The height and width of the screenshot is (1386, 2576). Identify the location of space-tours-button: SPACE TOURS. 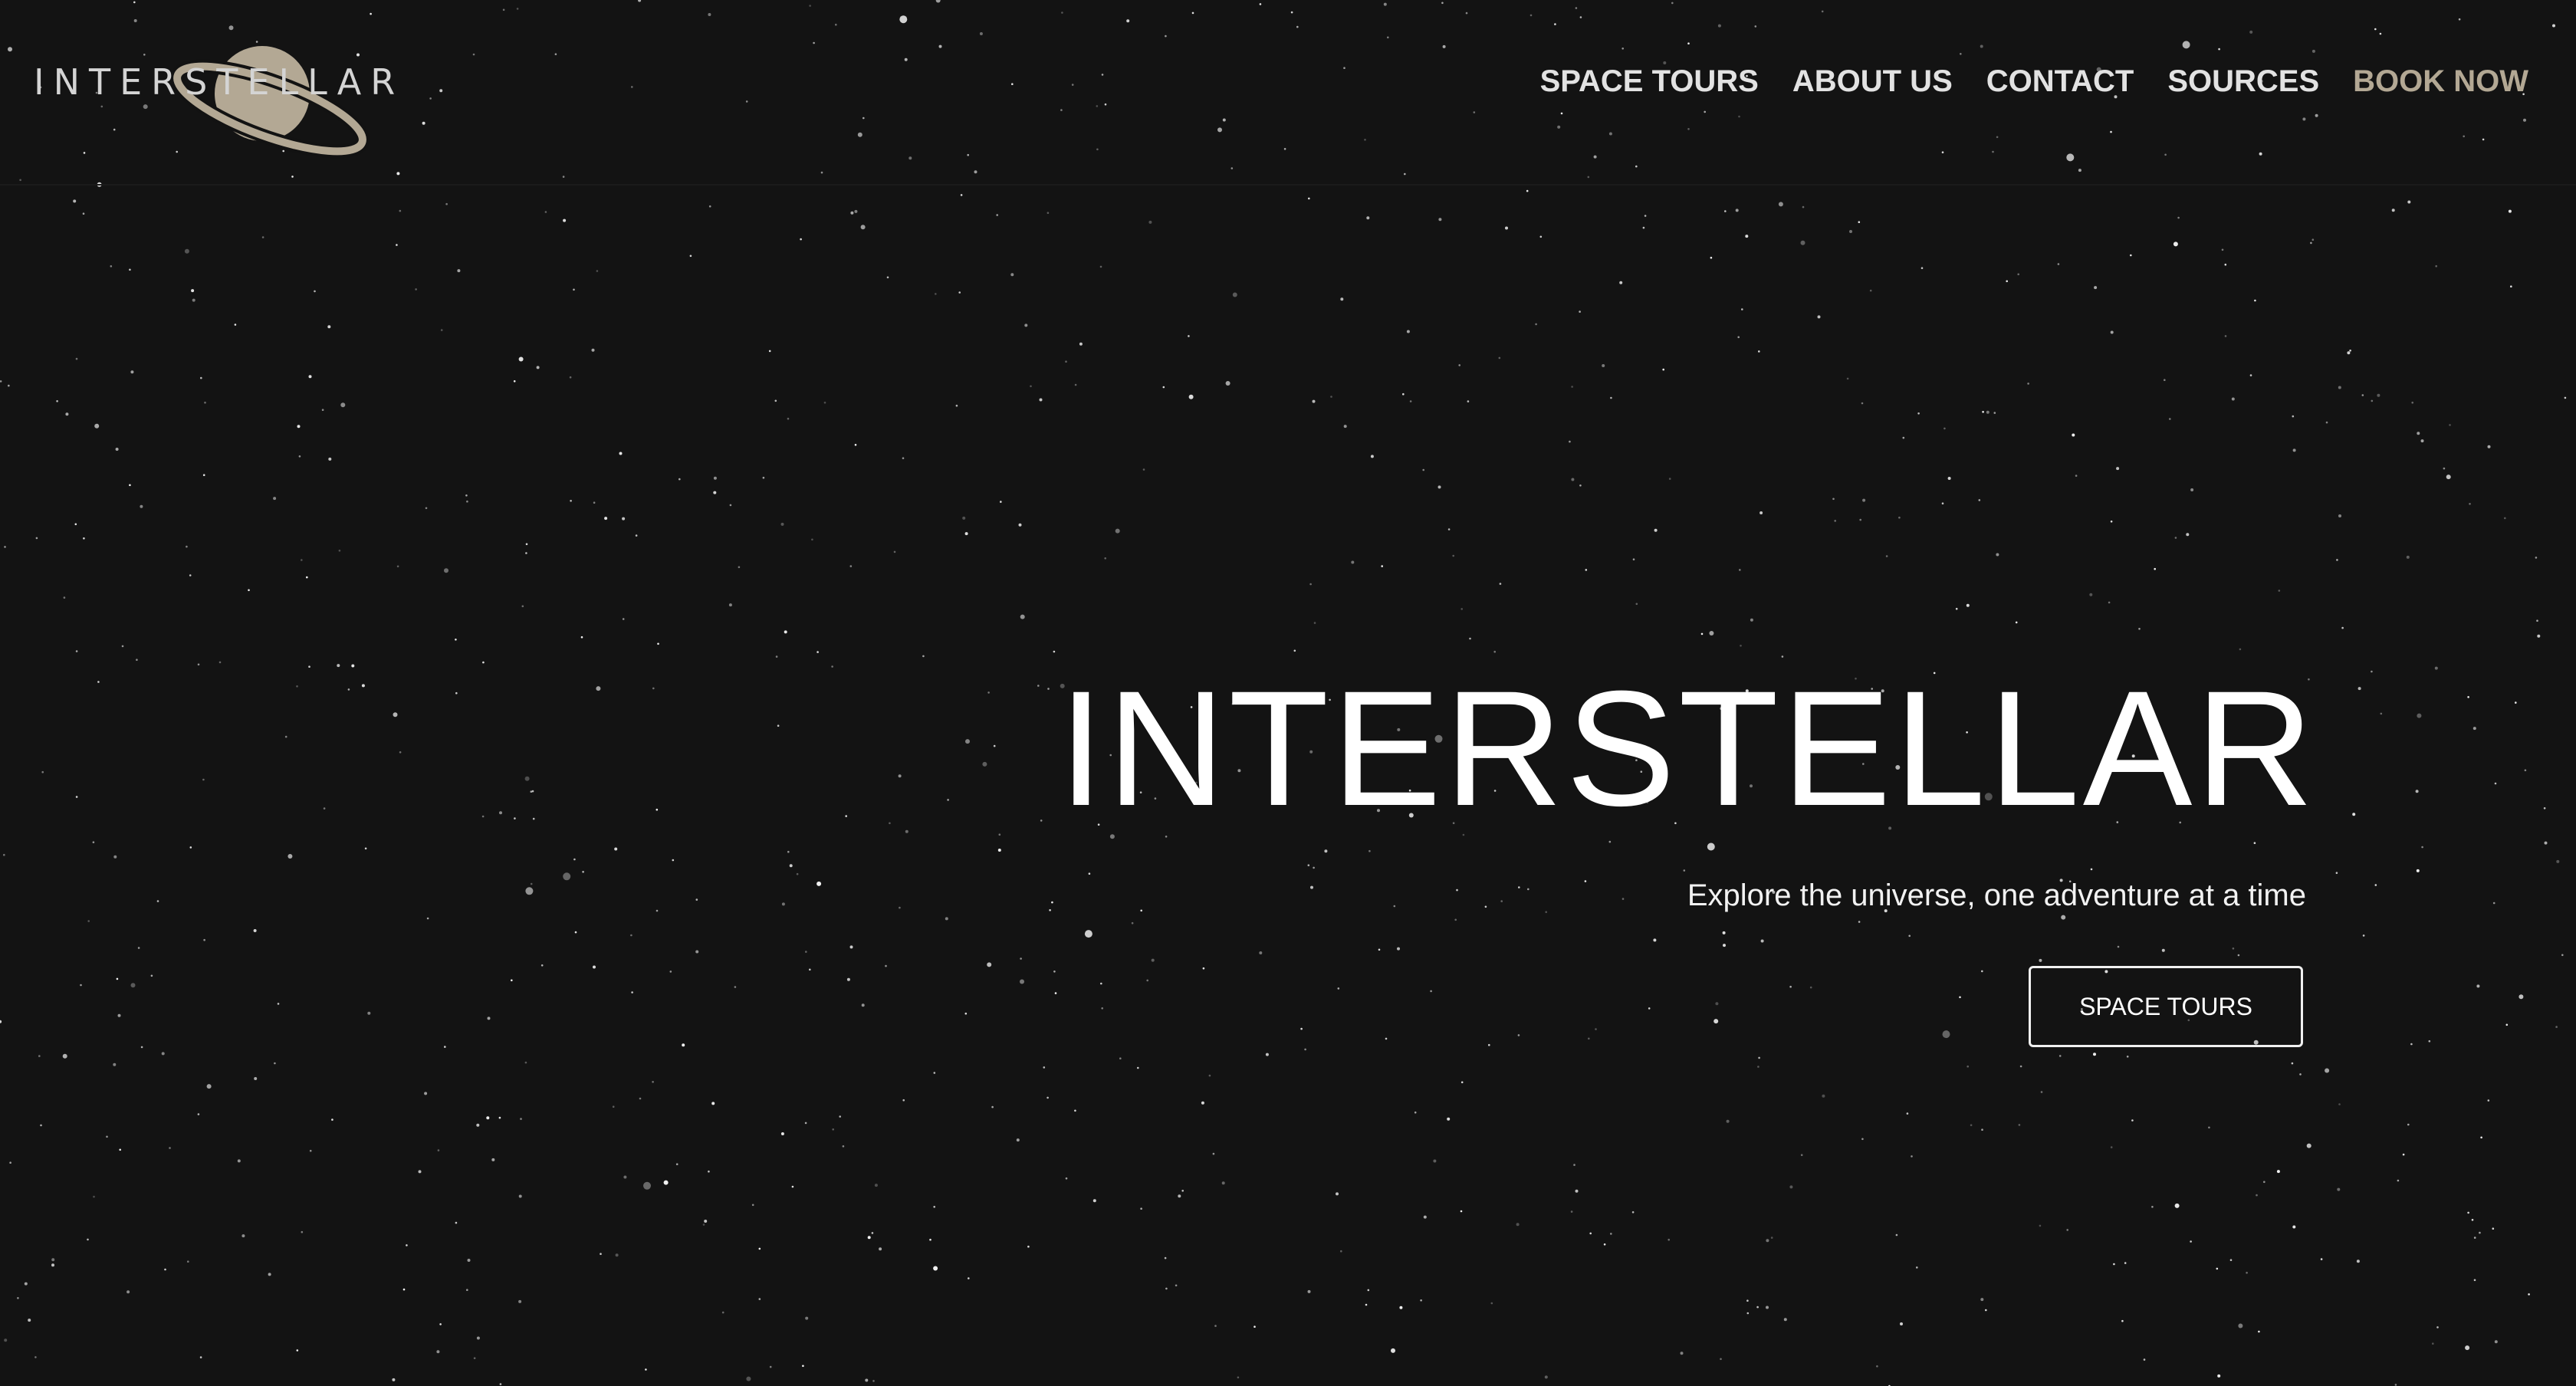
(2166, 1006).